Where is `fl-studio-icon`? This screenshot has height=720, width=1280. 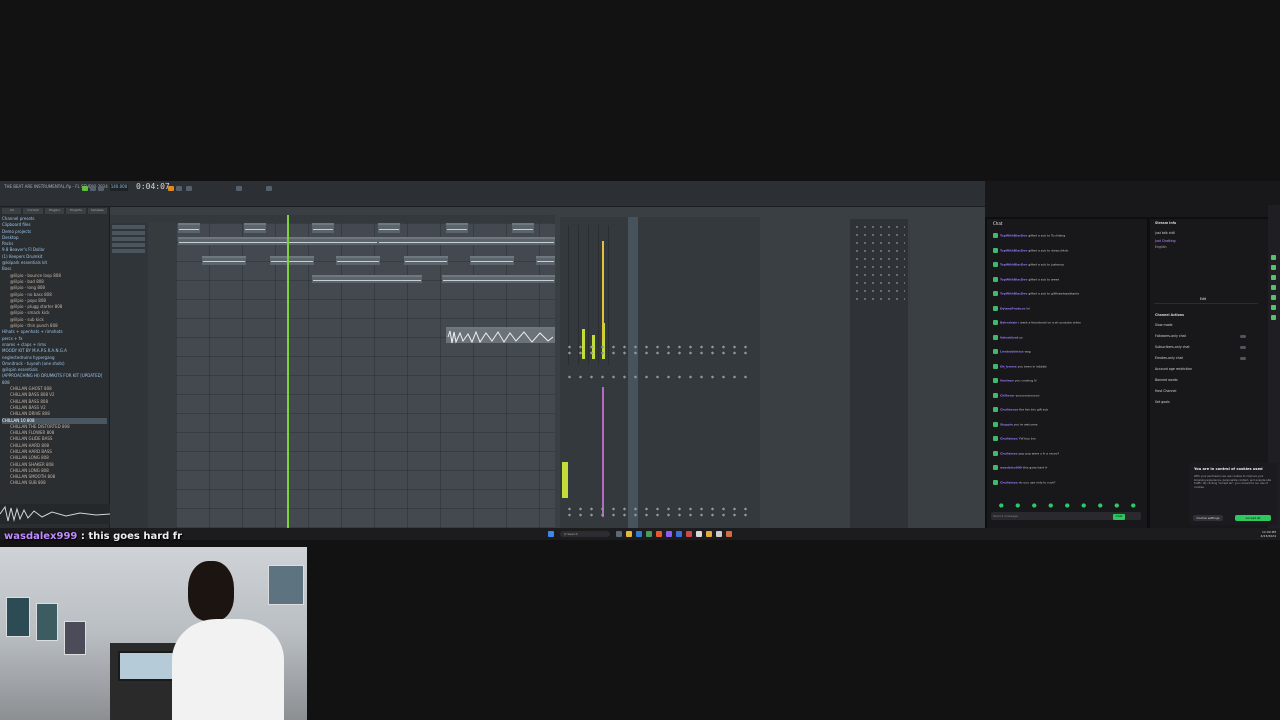 fl-studio-icon is located at coordinates (659, 534).